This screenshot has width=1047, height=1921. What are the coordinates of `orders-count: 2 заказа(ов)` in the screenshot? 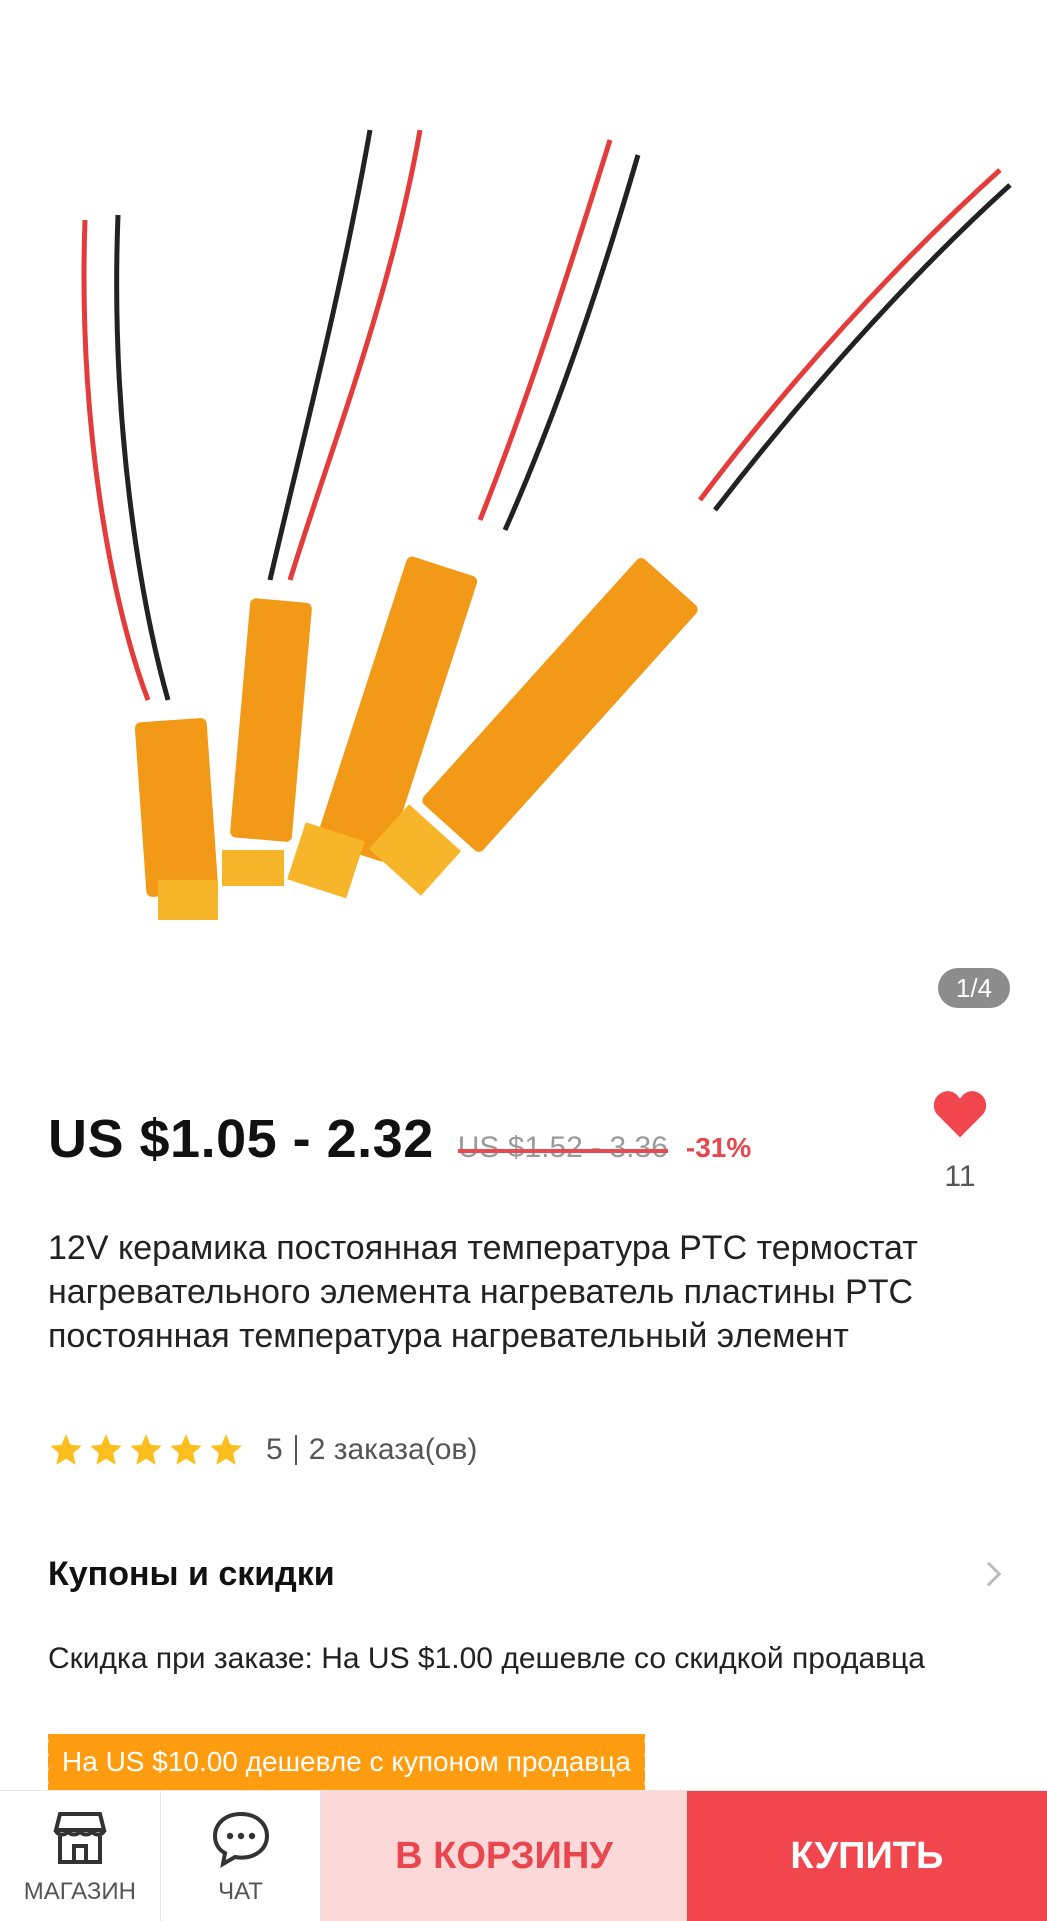 It's located at (393, 1449).